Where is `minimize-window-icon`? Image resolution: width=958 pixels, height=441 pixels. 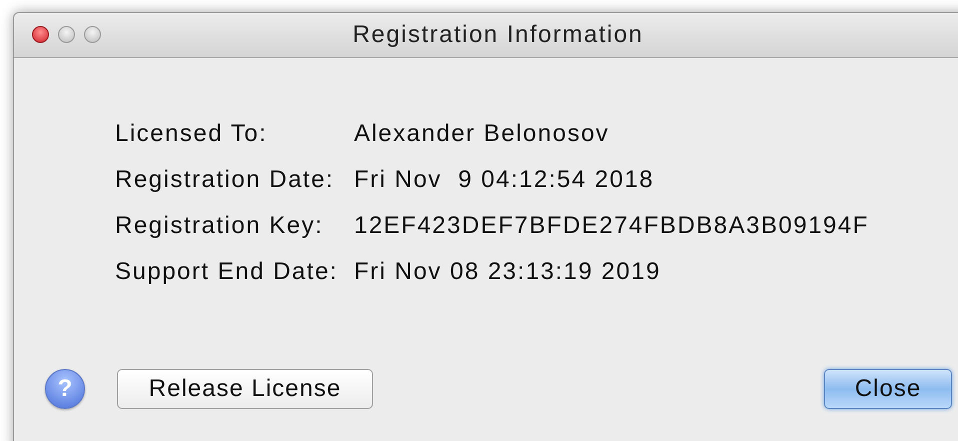 minimize-window-icon is located at coordinates (66, 34).